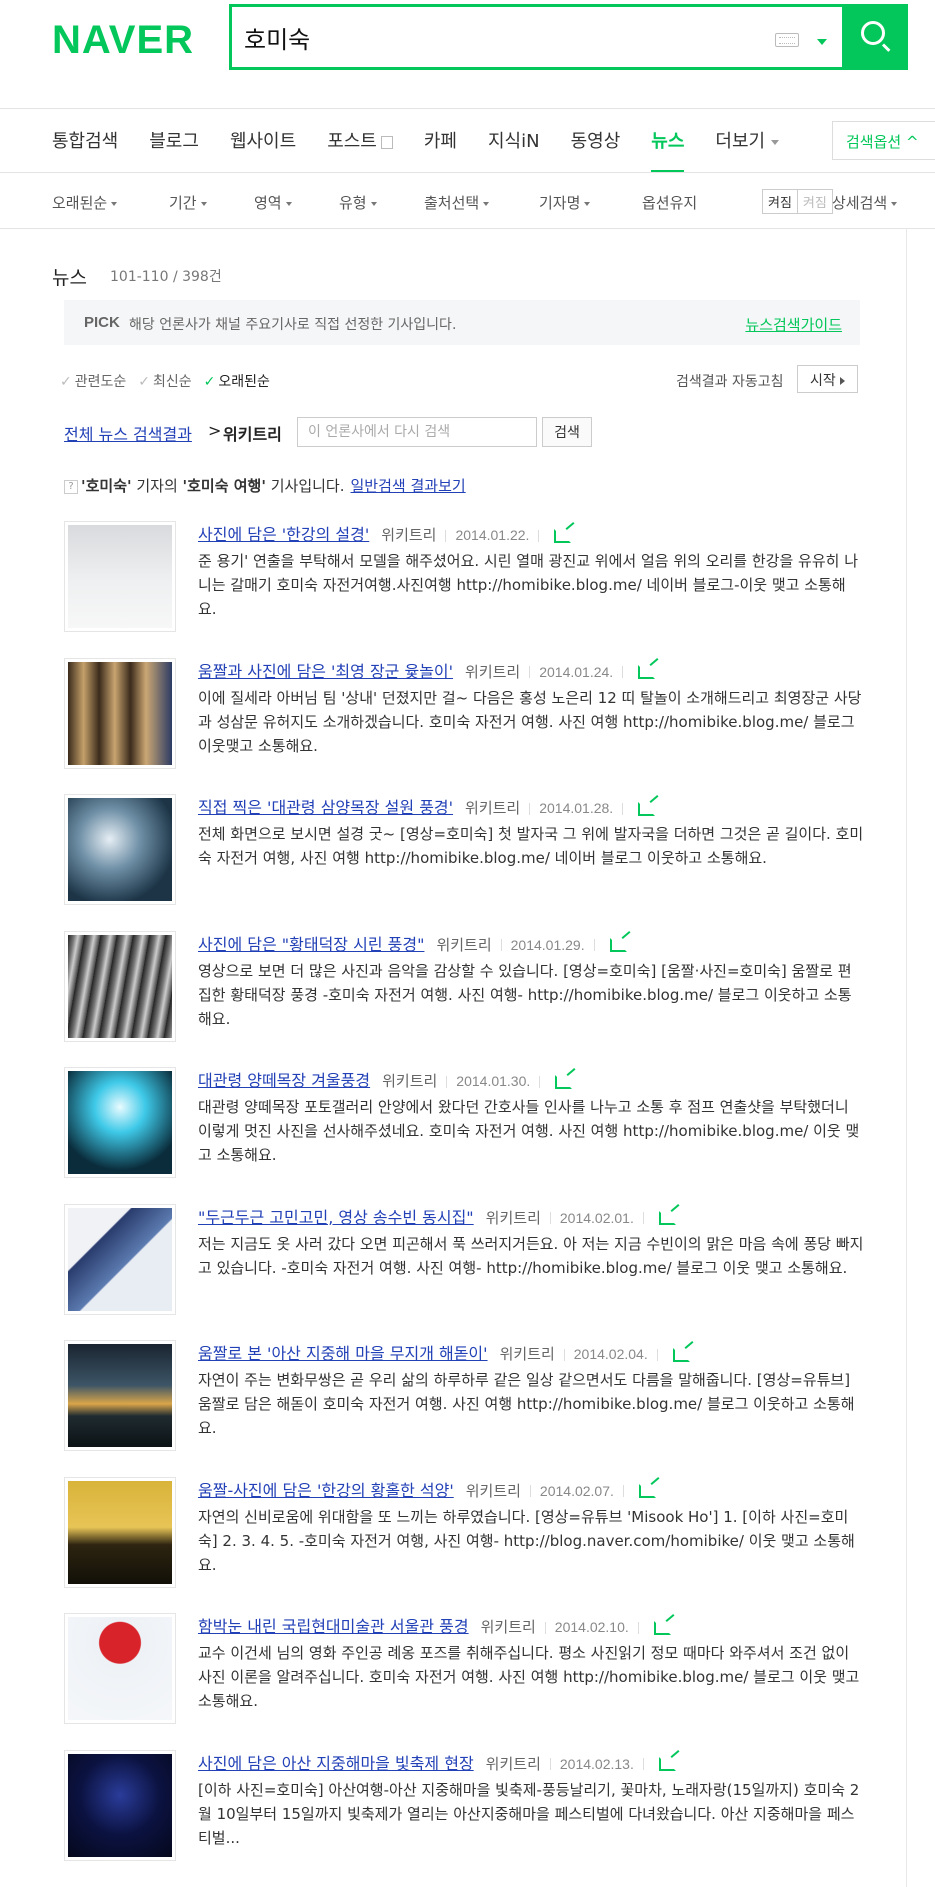 This screenshot has width=935, height=1887. What do you see at coordinates (386, 142) in the screenshot?
I see `post-icon` at bounding box center [386, 142].